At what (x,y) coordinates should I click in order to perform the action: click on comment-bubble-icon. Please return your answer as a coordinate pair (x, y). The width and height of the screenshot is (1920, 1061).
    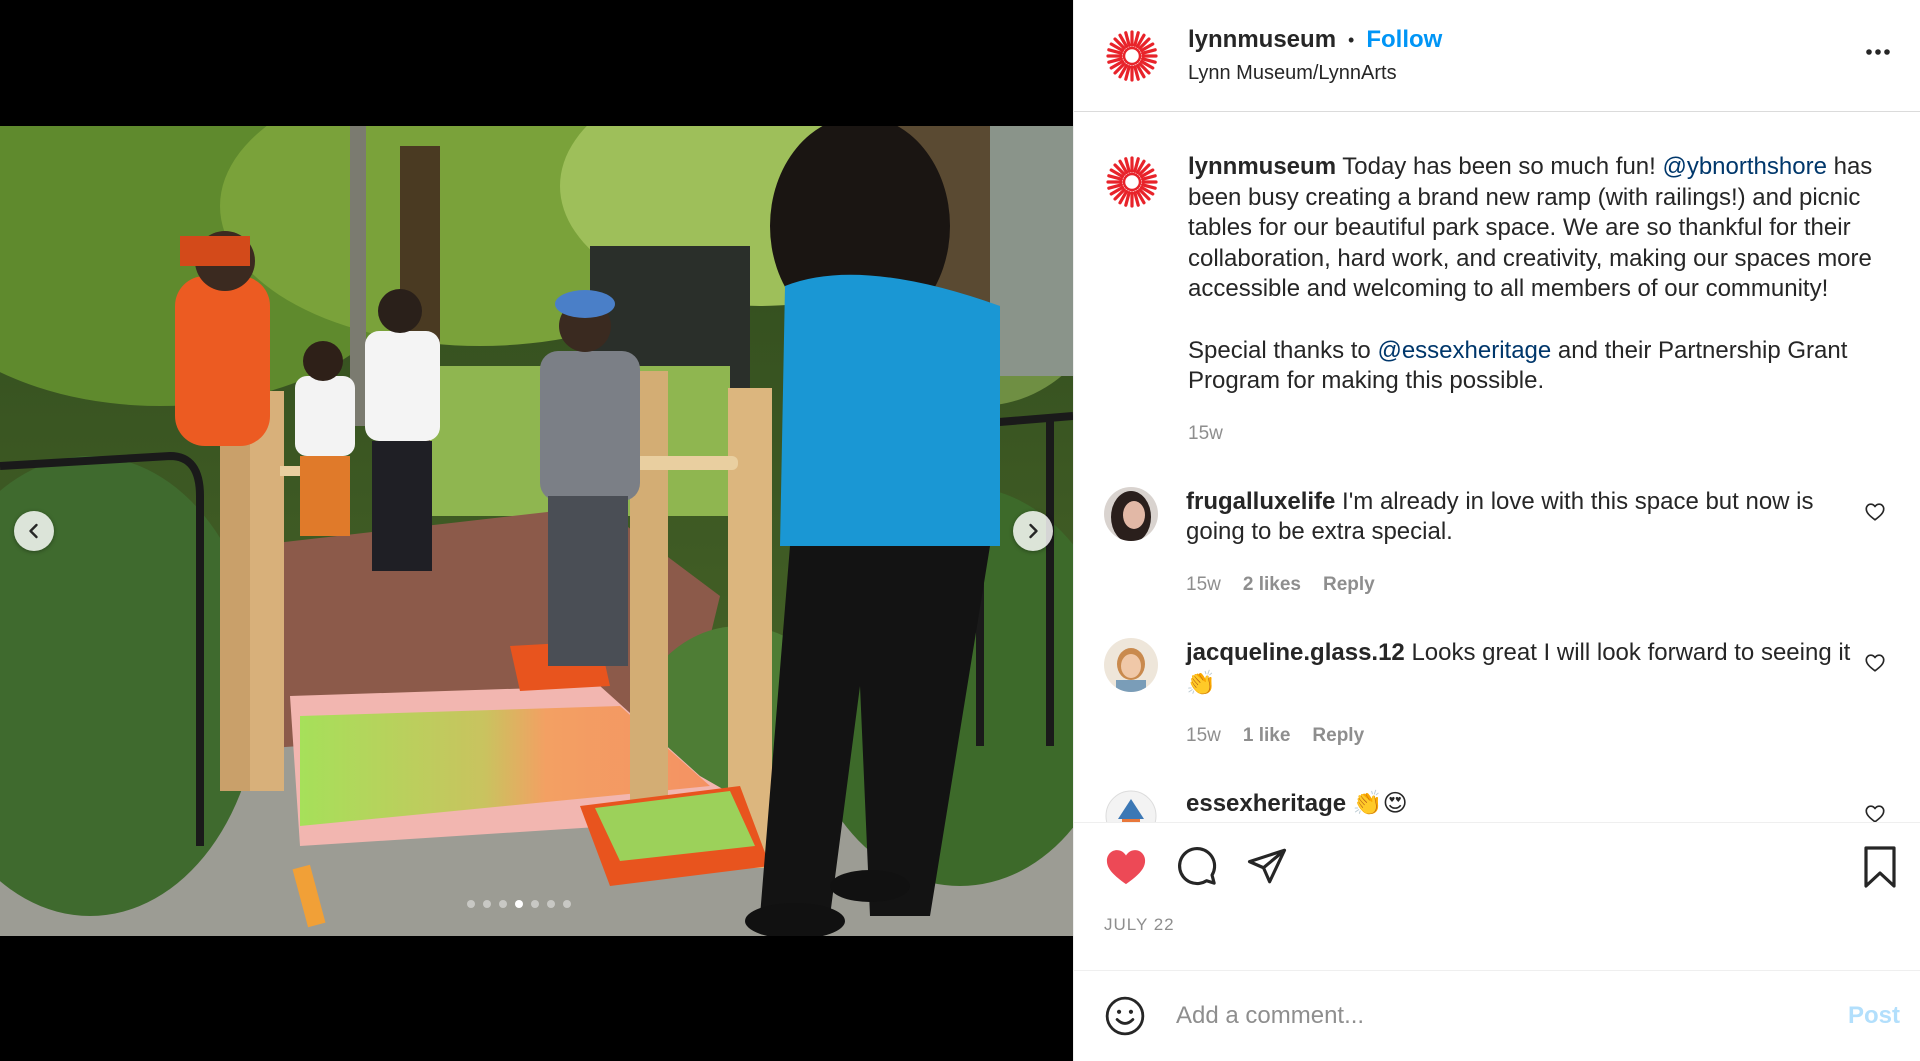
    Looking at the image, I should click on (1197, 866).